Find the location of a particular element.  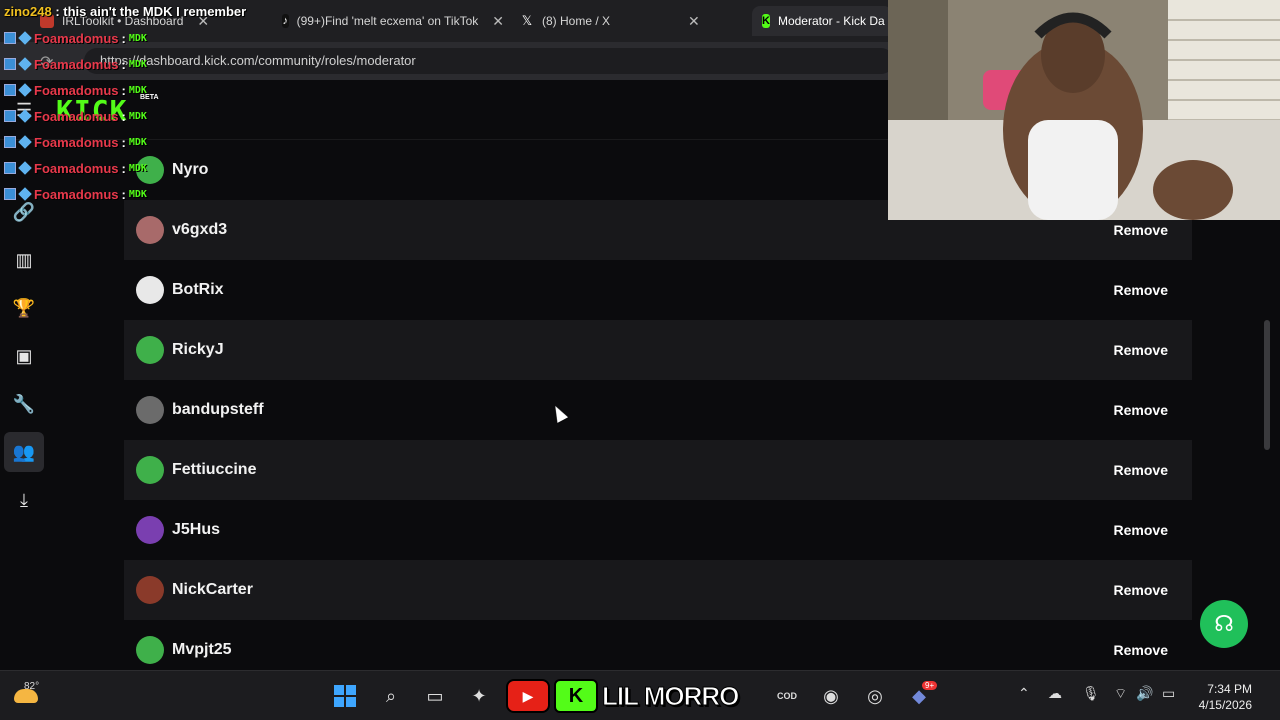

moderator-row: NickCarter Remove is located at coordinates (658, 590).